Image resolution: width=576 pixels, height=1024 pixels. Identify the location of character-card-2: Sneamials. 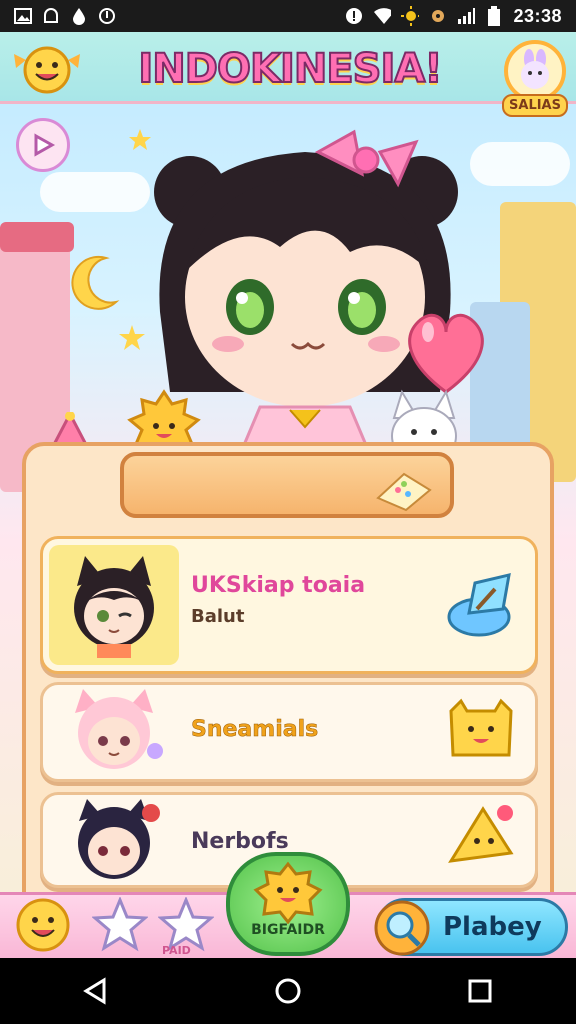
(289, 732).